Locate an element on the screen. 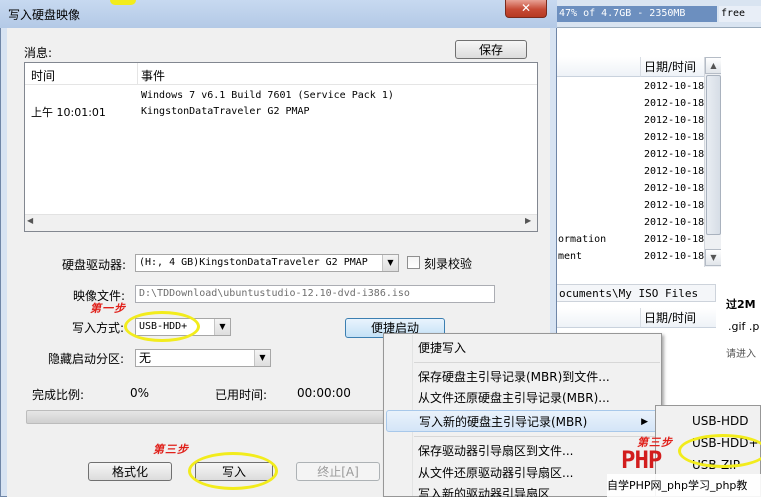 This screenshot has height=497, width=761. write-method-label: 写入方式: is located at coordinates (98, 328).